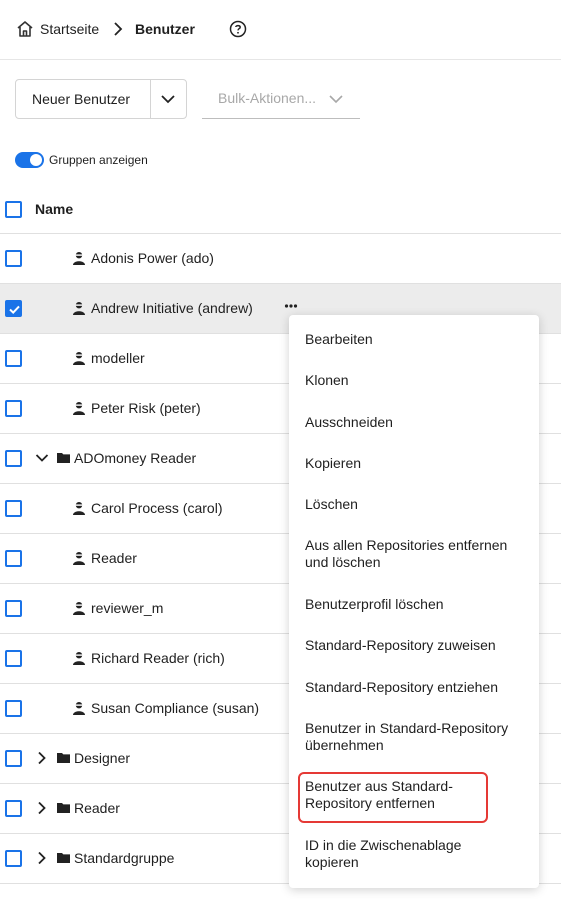  I want to click on menu-item-cut: Ausschneiden, so click(417, 422).